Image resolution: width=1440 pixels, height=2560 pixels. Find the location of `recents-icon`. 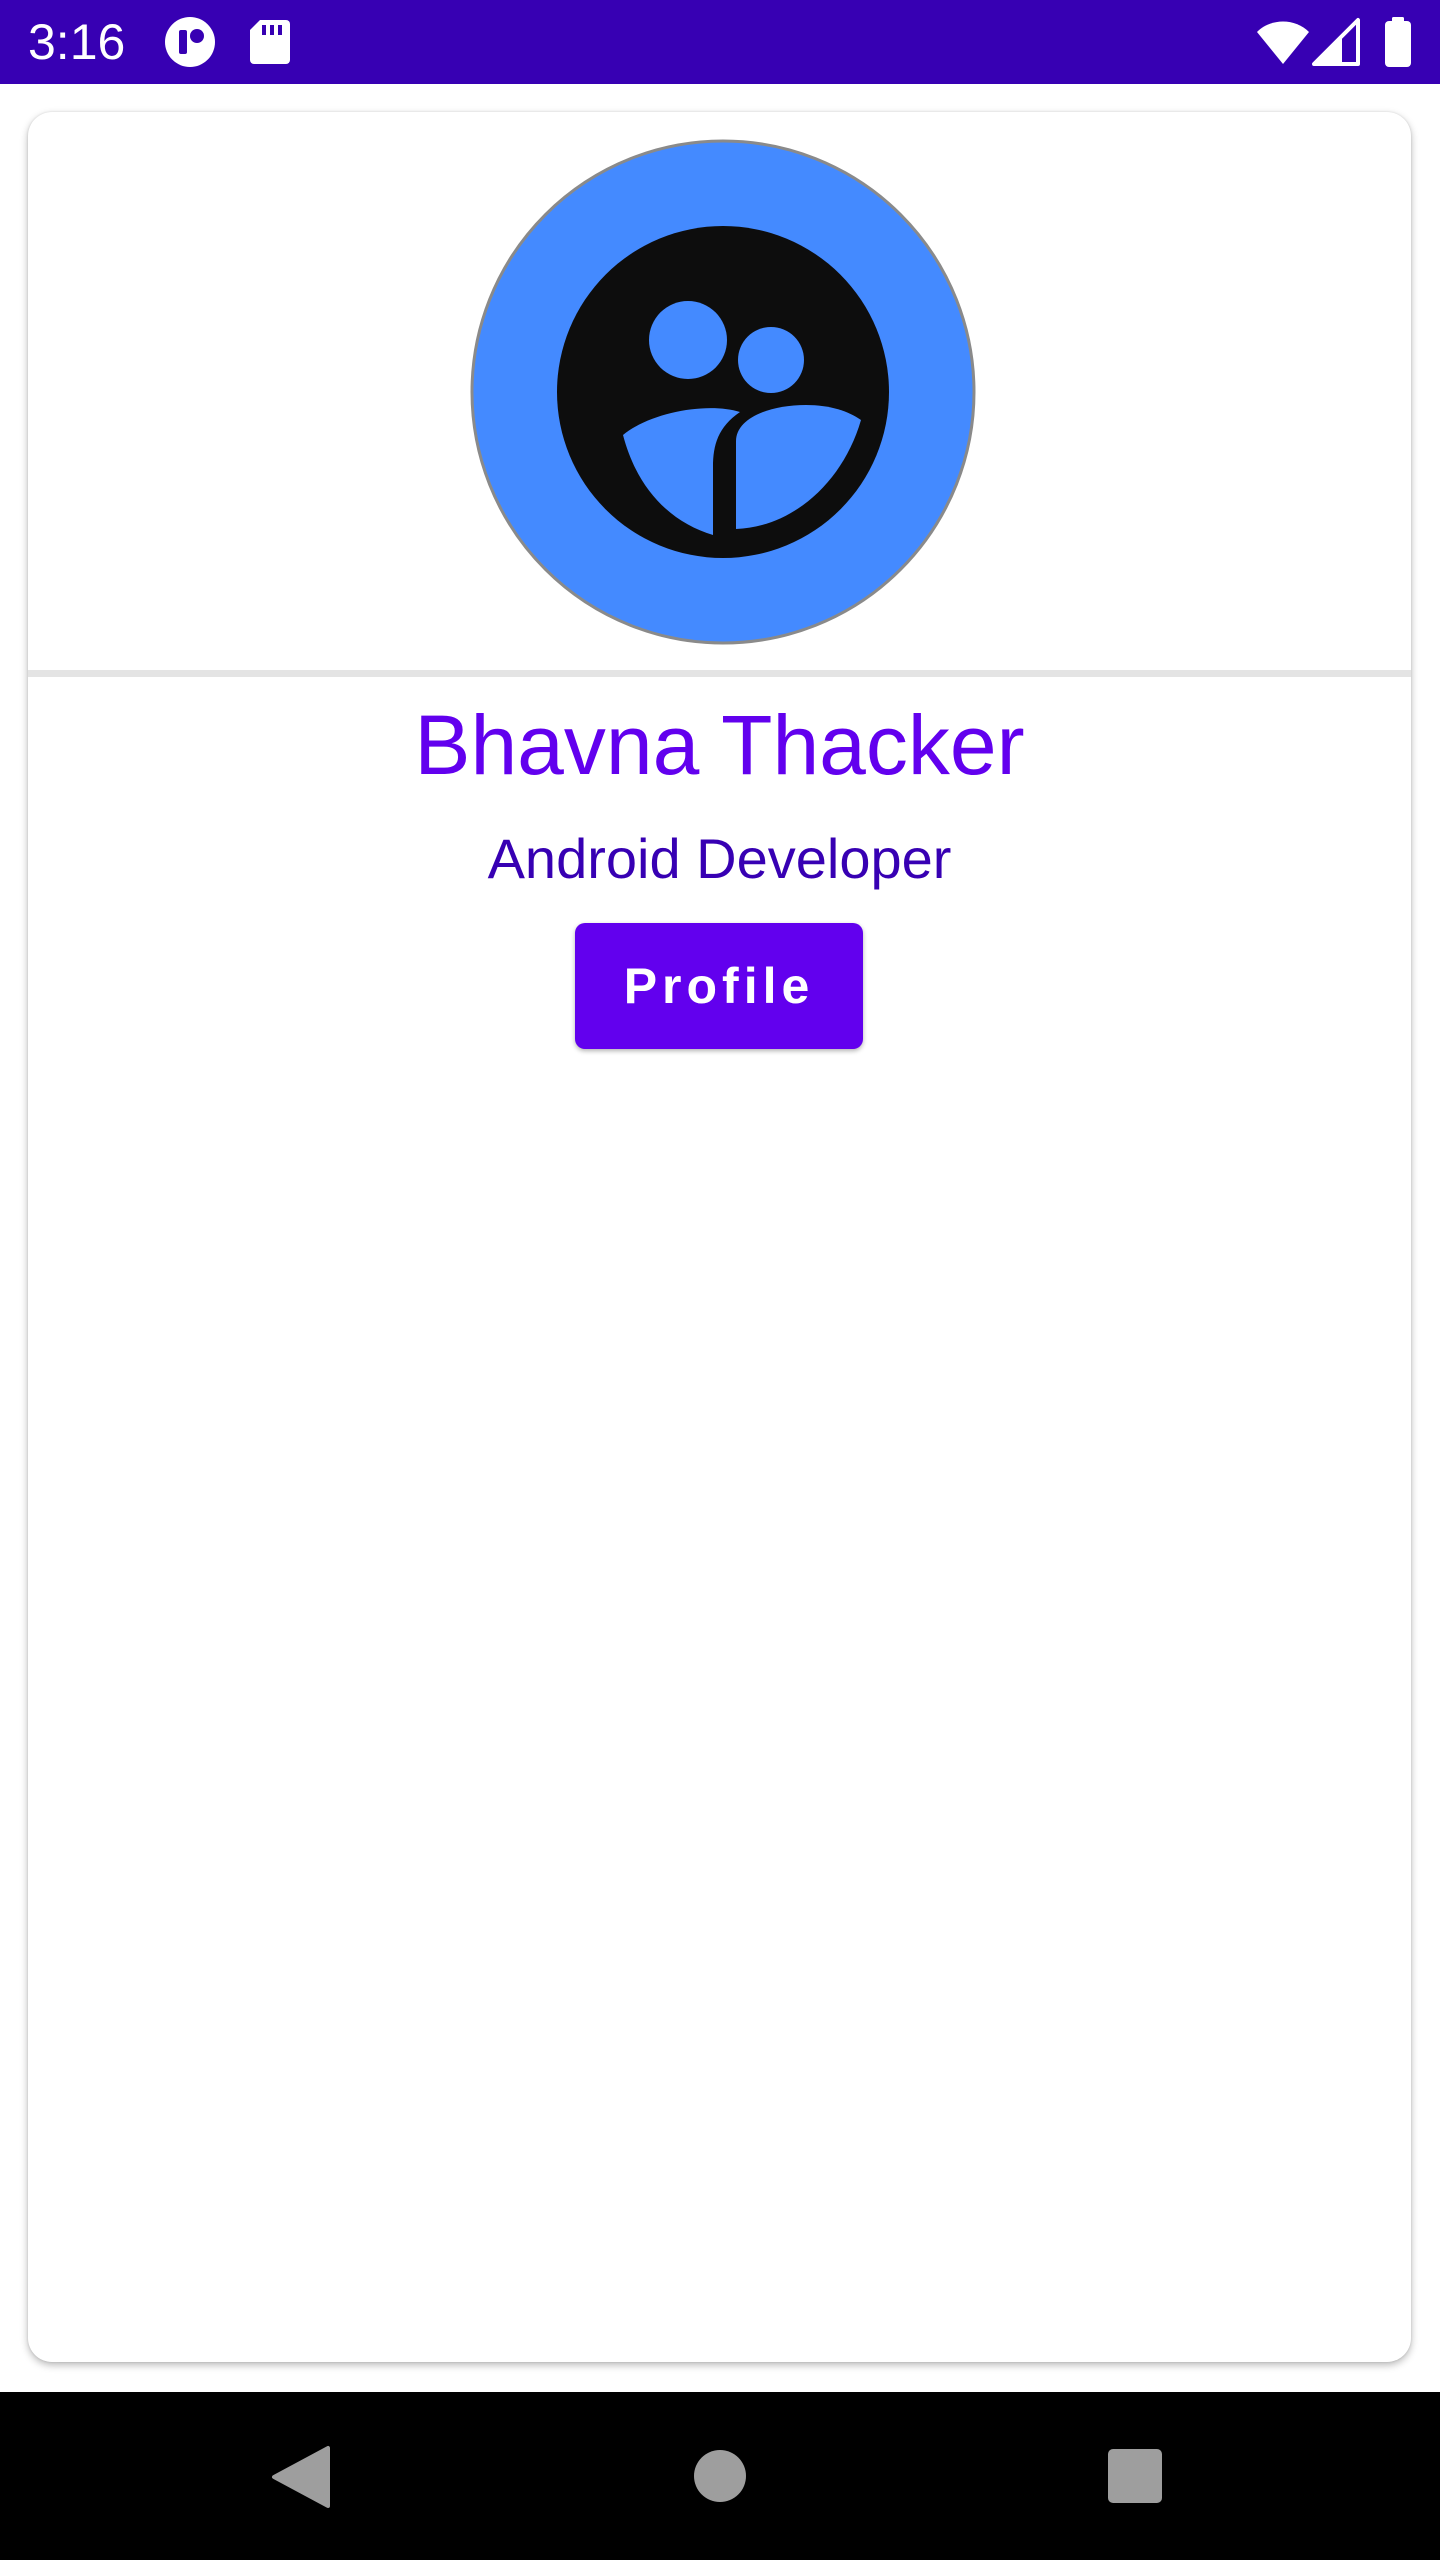

recents-icon is located at coordinates (1135, 2476).